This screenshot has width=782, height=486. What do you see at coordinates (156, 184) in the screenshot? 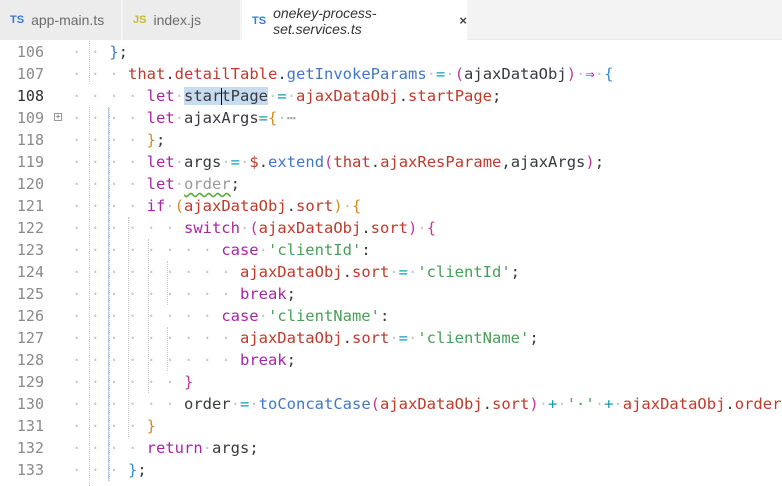
I see `line-code: · · · · let·order;` at bounding box center [156, 184].